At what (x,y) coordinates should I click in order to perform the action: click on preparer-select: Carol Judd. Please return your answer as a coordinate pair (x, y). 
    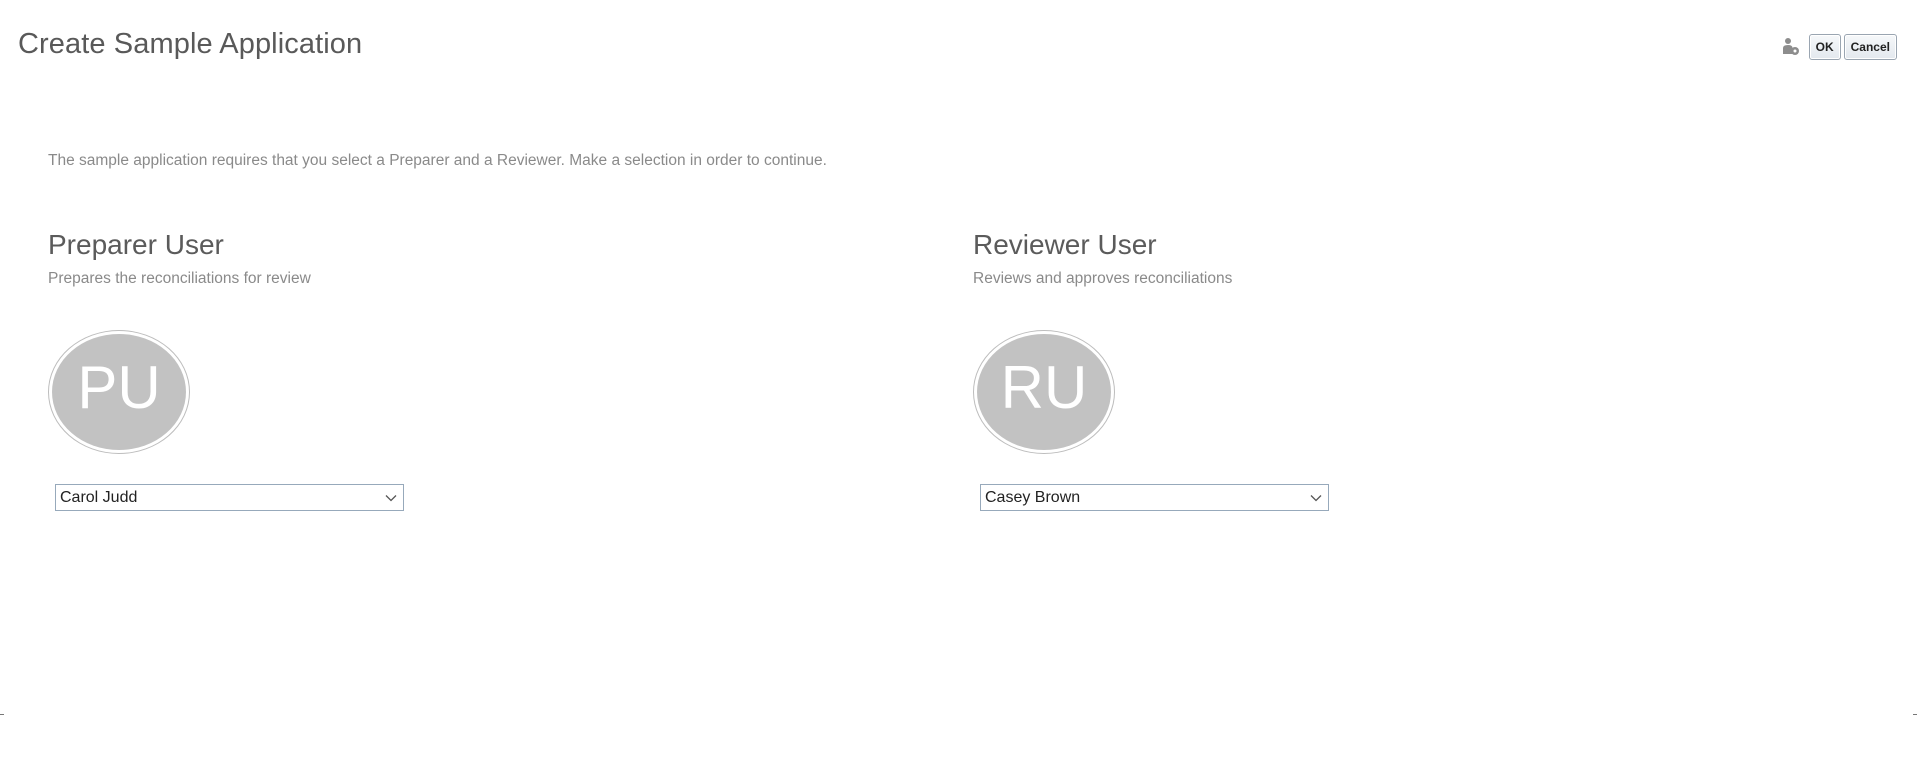
    Looking at the image, I should click on (229, 497).